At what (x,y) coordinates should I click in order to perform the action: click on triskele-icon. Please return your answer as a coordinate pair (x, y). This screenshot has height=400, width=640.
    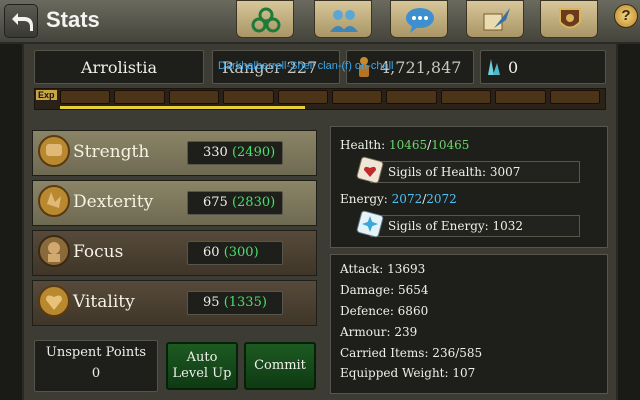
    Looking at the image, I should click on (266, 20).